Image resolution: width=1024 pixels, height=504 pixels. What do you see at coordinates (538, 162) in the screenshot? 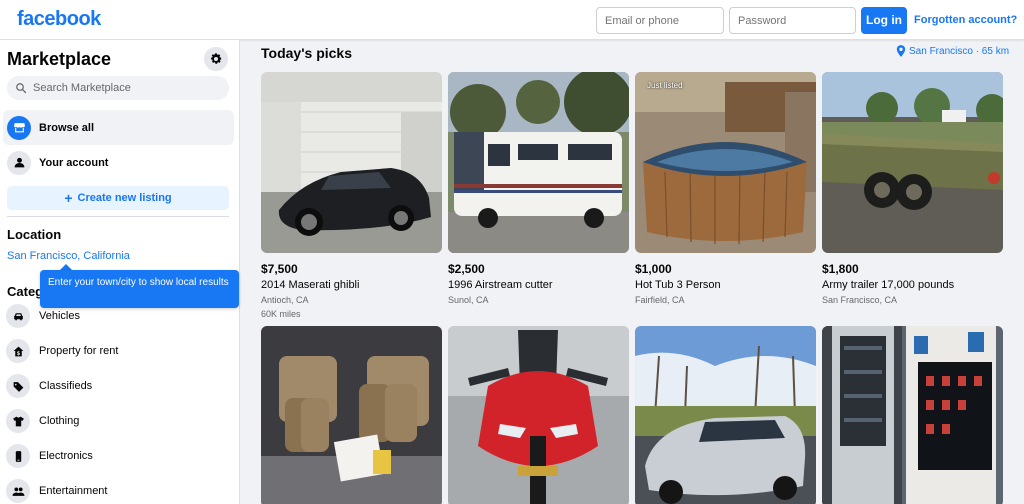
I see `listing-photo-airstream` at bounding box center [538, 162].